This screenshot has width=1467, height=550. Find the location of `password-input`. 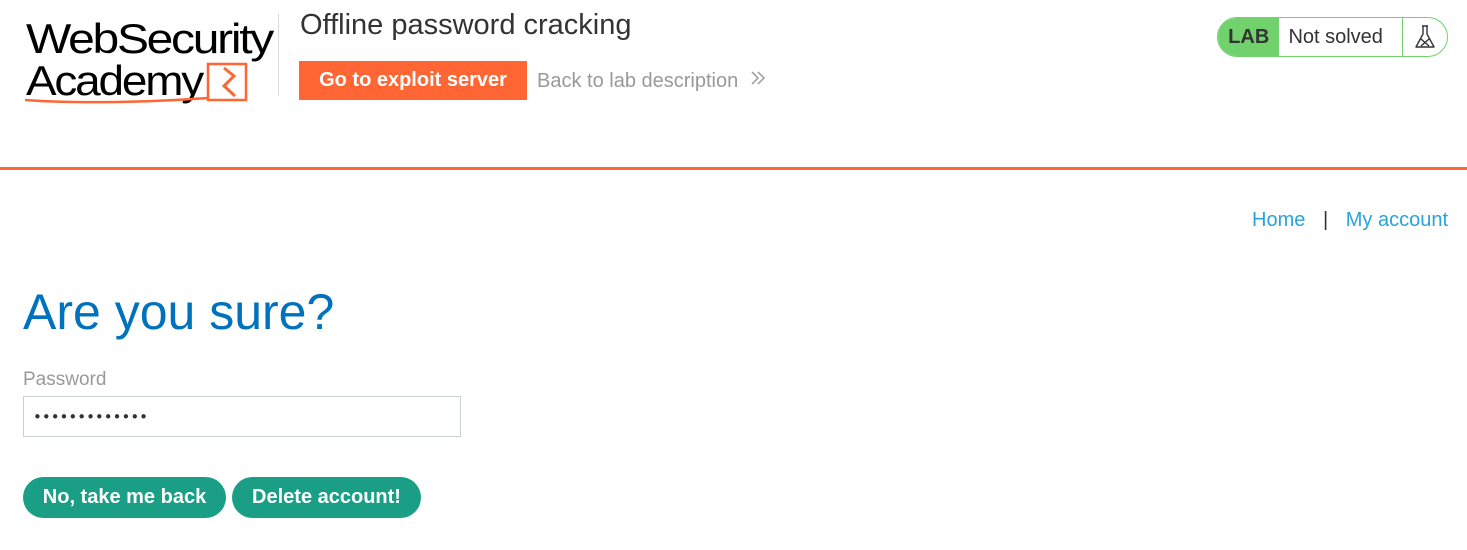

password-input is located at coordinates (242, 416).